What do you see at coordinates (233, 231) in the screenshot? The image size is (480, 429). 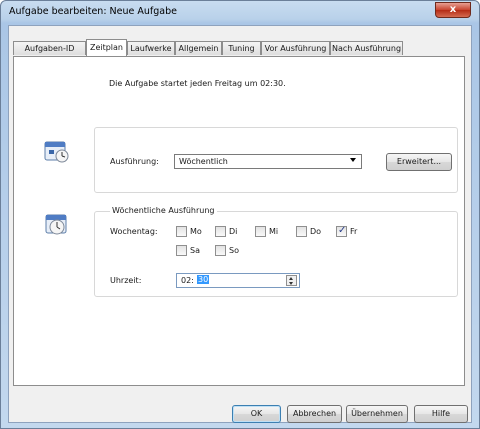 I see `checkbox-di-label: Di` at bounding box center [233, 231].